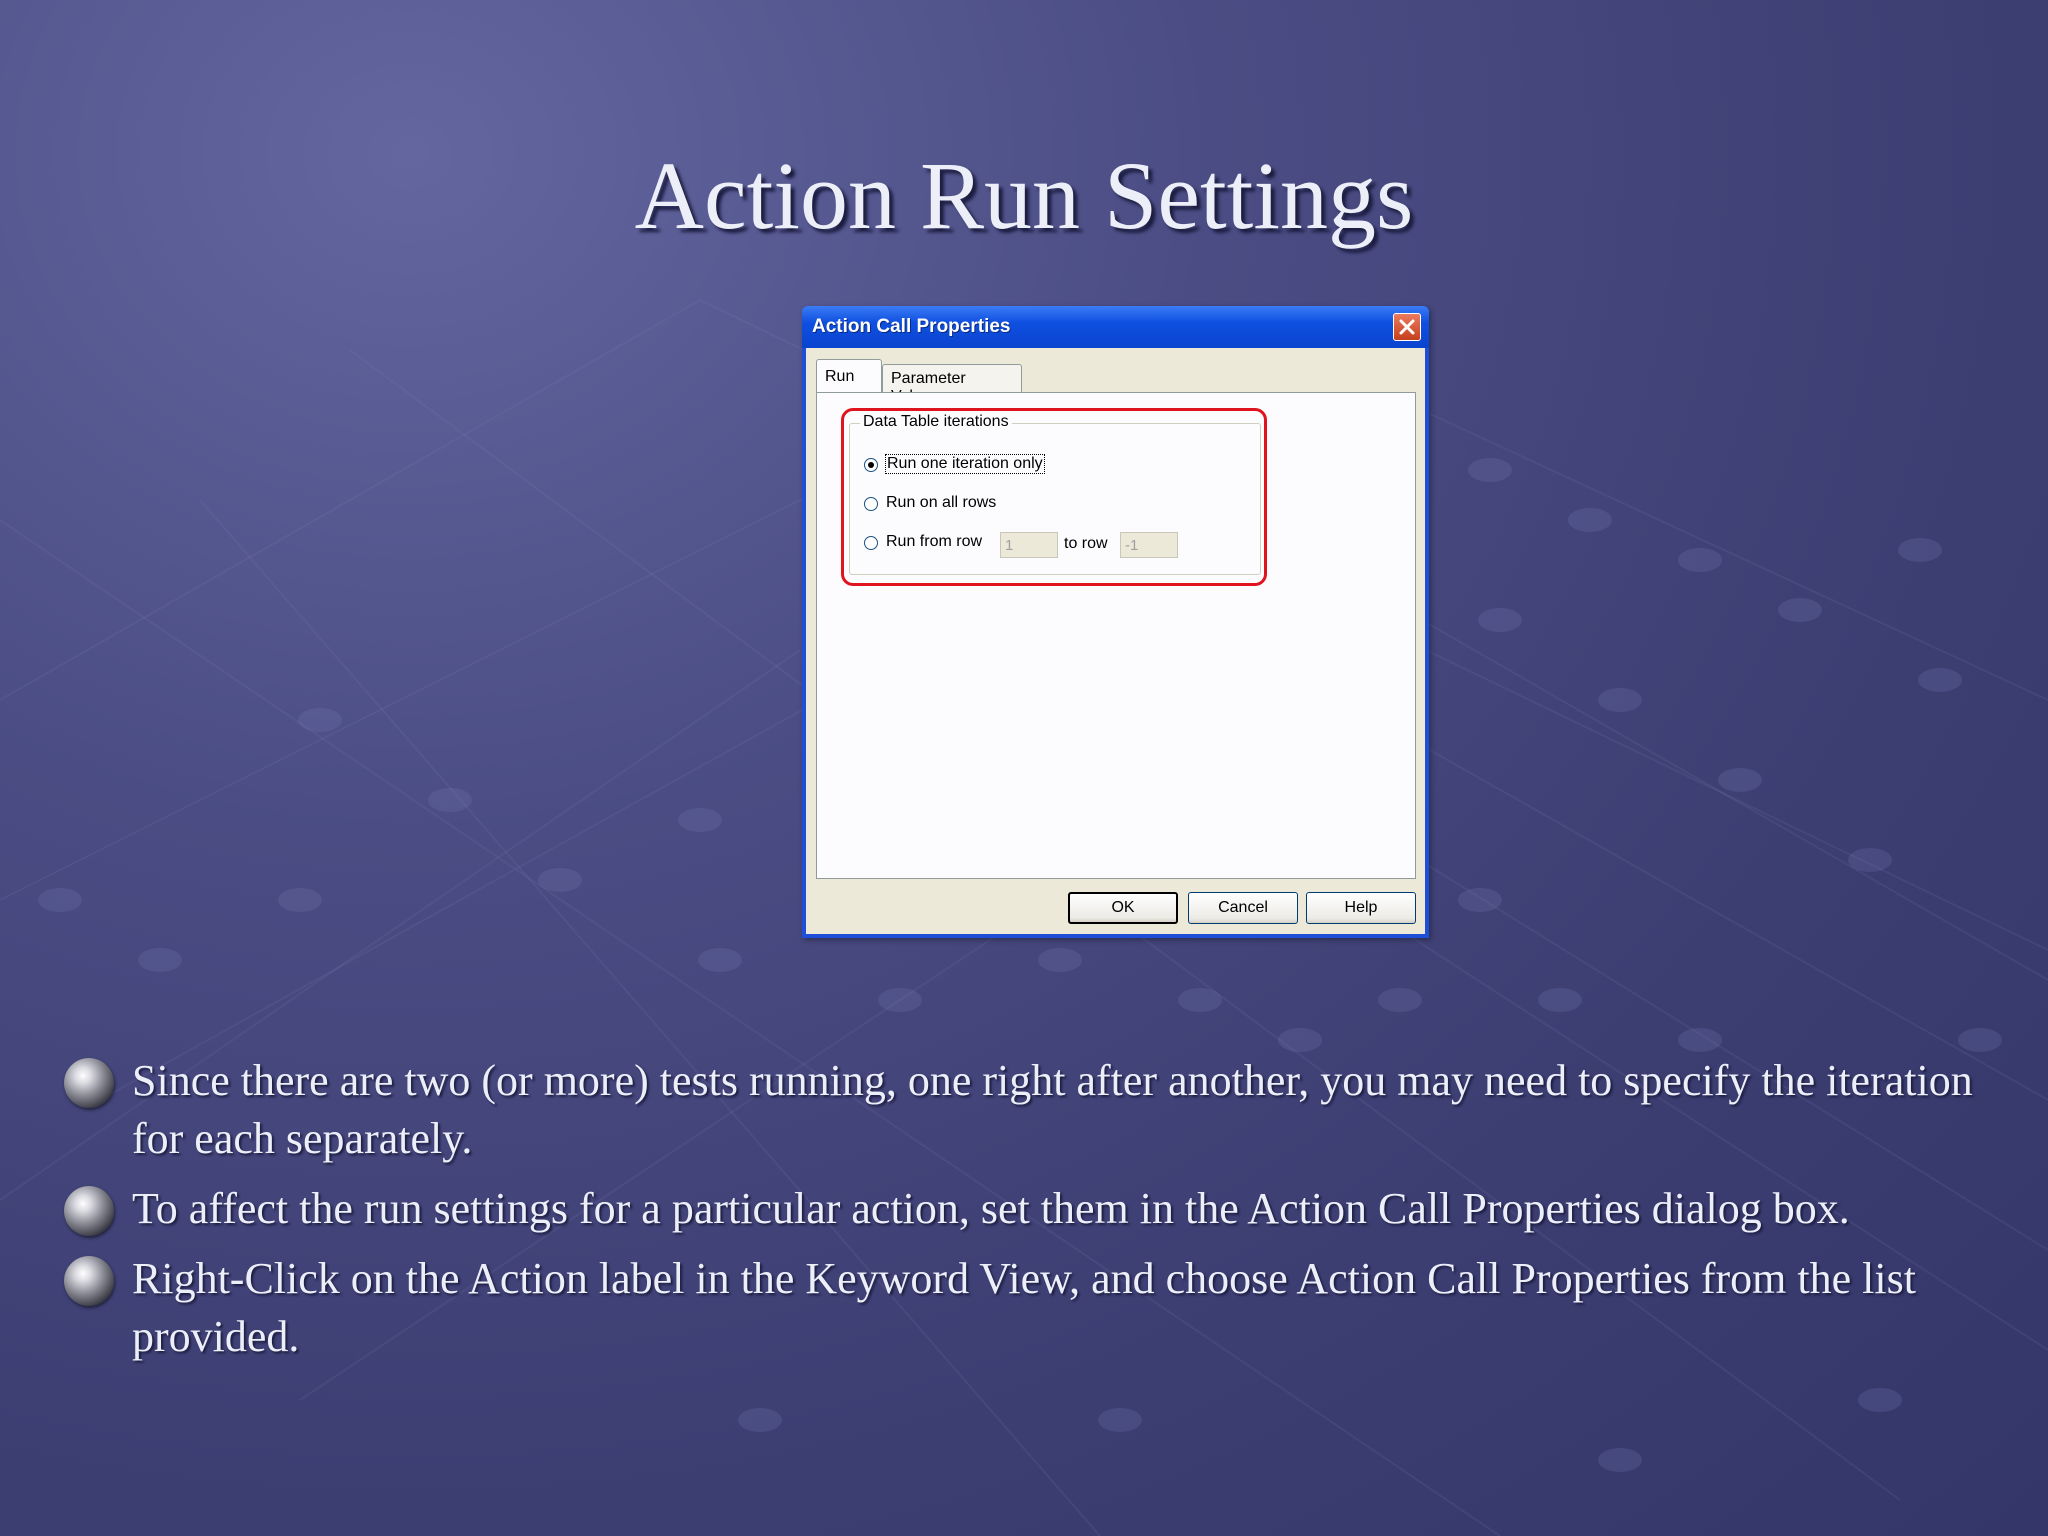  What do you see at coordinates (1115, 327) in the screenshot?
I see `dialog-titlebar: Action Call Properties` at bounding box center [1115, 327].